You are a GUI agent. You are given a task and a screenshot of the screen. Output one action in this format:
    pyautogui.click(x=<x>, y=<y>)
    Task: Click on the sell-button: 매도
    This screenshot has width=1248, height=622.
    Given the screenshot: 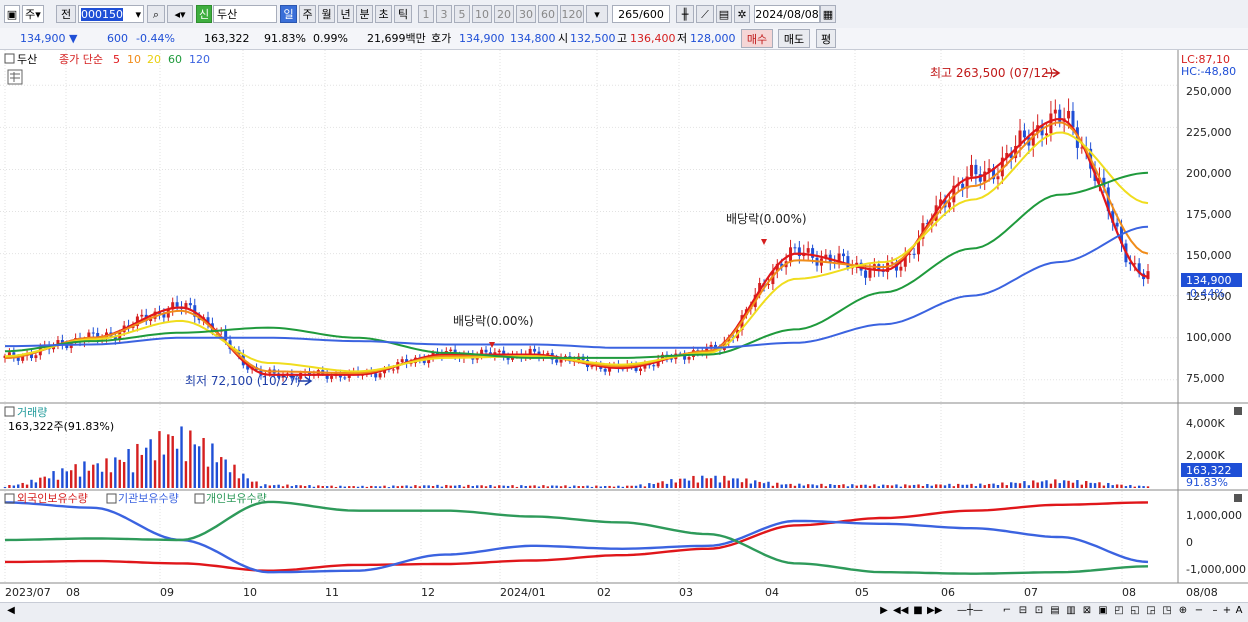 What is the action you would take?
    pyautogui.click(x=794, y=38)
    